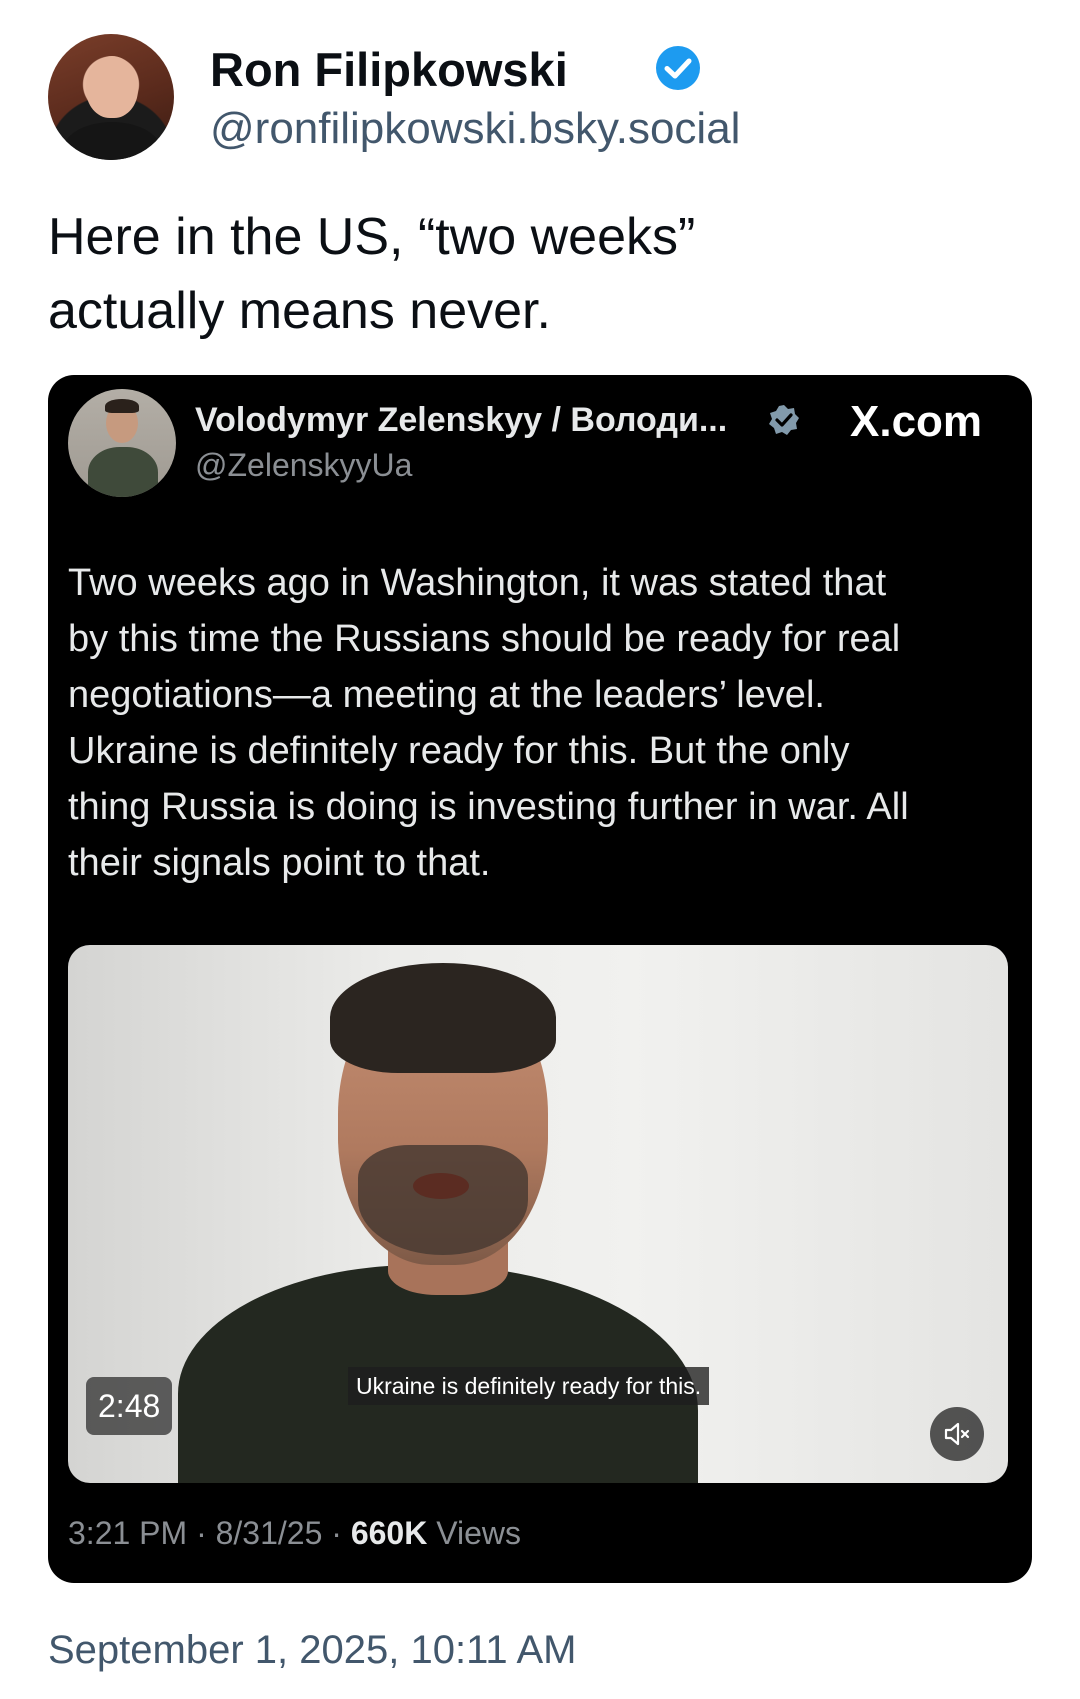 Image resolution: width=1080 pixels, height=1699 pixels. What do you see at coordinates (128, 1533) in the screenshot?
I see `embed-time: 3:21 PM` at bounding box center [128, 1533].